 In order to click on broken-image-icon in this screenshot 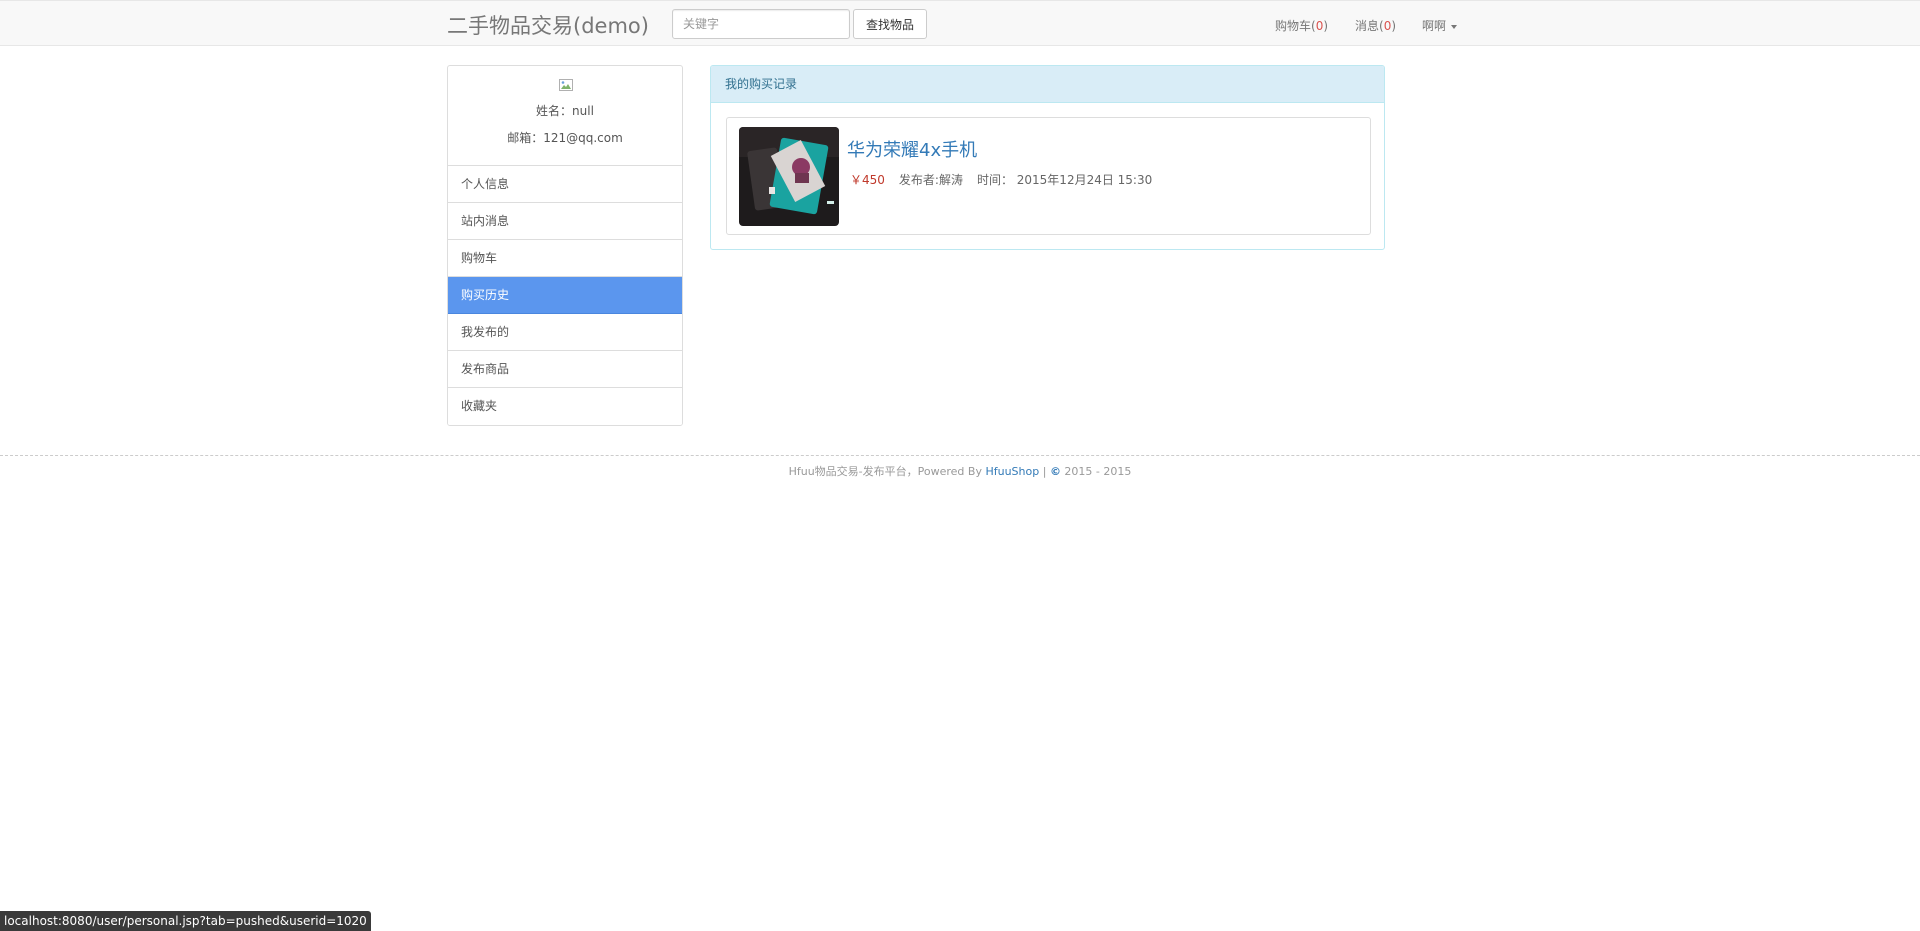, I will do `click(566, 85)`.